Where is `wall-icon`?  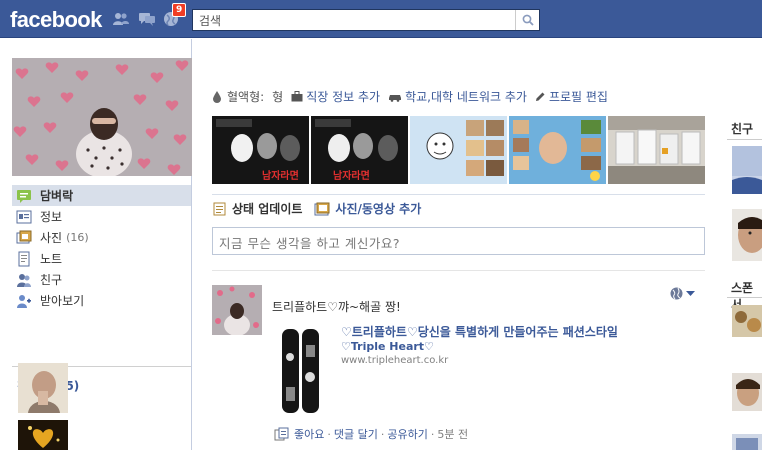
wall-icon is located at coordinates (24, 196).